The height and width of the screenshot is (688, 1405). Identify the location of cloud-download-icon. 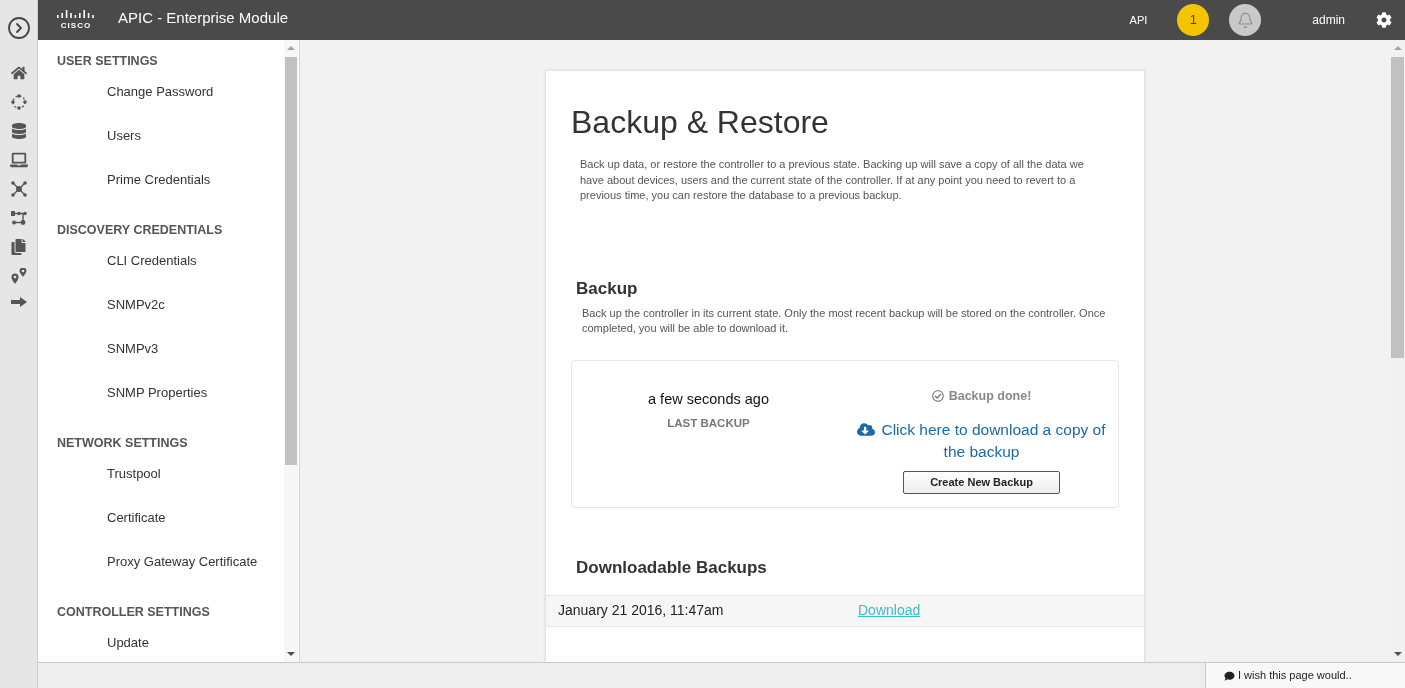
(866, 429).